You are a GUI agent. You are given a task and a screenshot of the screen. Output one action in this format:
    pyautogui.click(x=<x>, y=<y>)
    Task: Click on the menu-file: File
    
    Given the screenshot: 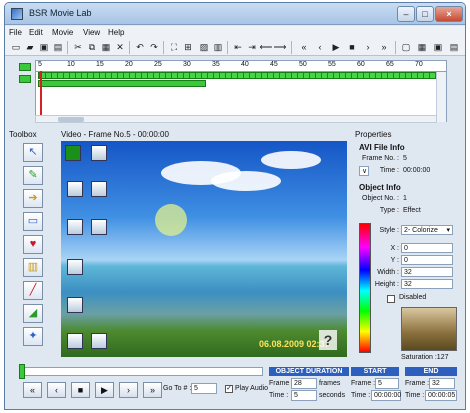 What is the action you would take?
    pyautogui.click(x=15, y=32)
    